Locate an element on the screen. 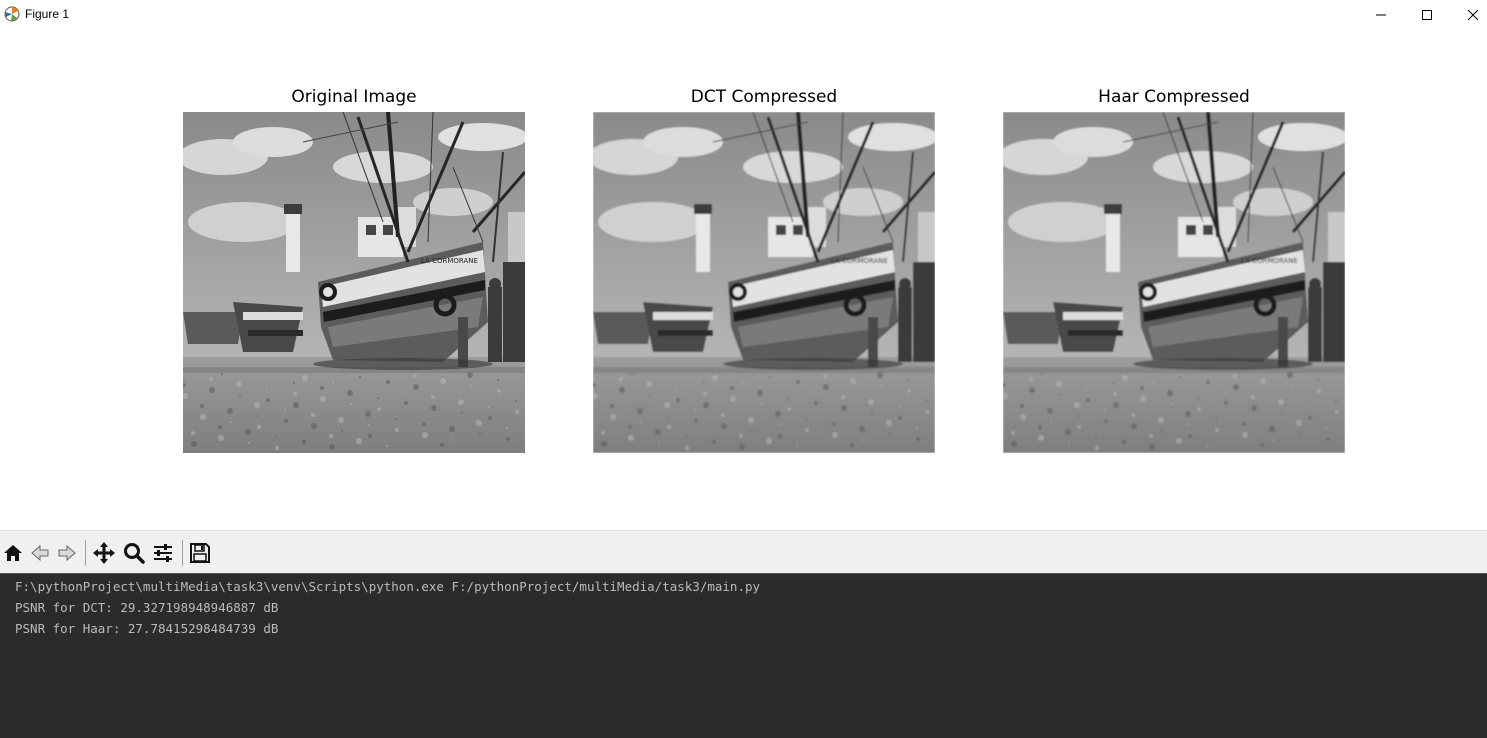 The height and width of the screenshot is (738, 1487). zoom-icon is located at coordinates (134, 553).